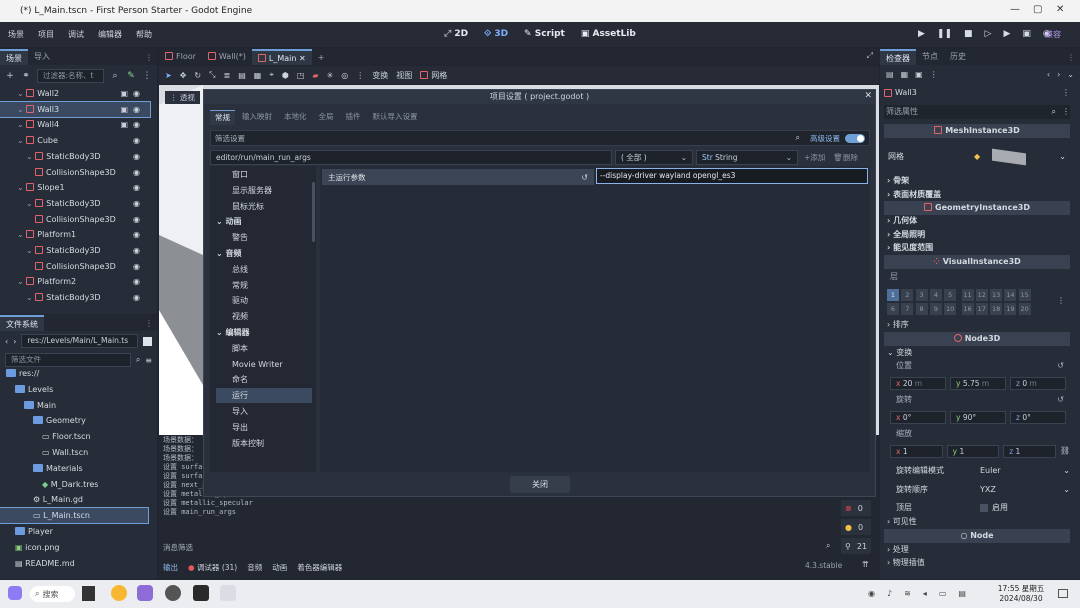 The image size is (1080, 608). What do you see at coordinates (264, 285) in the screenshot?
I see `settings-section: 常规` at bounding box center [264, 285].